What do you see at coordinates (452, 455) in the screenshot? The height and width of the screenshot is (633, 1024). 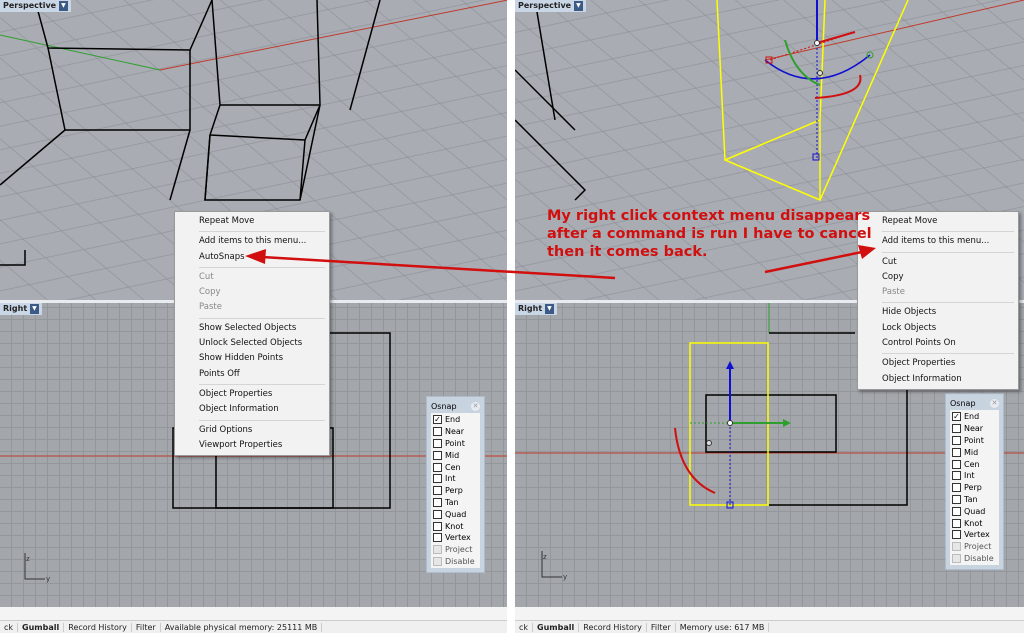 I see `osnap-option-label: Mid` at bounding box center [452, 455].